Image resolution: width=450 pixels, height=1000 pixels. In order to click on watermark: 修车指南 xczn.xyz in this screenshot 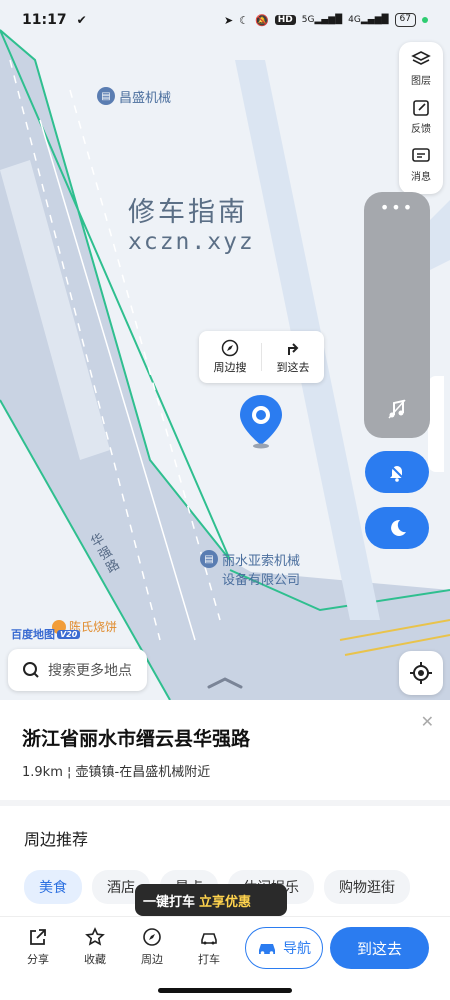, I will do `click(191, 222)`.